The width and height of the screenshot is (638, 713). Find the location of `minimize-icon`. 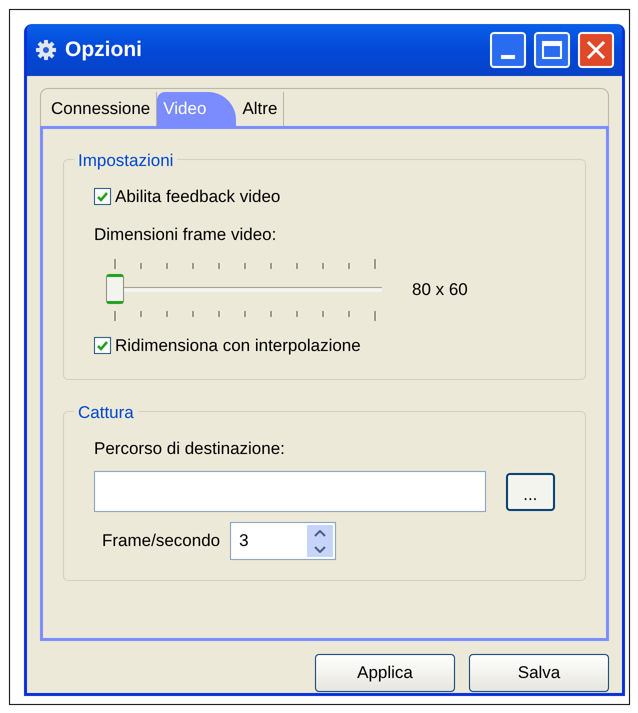

minimize-icon is located at coordinates (508, 57).